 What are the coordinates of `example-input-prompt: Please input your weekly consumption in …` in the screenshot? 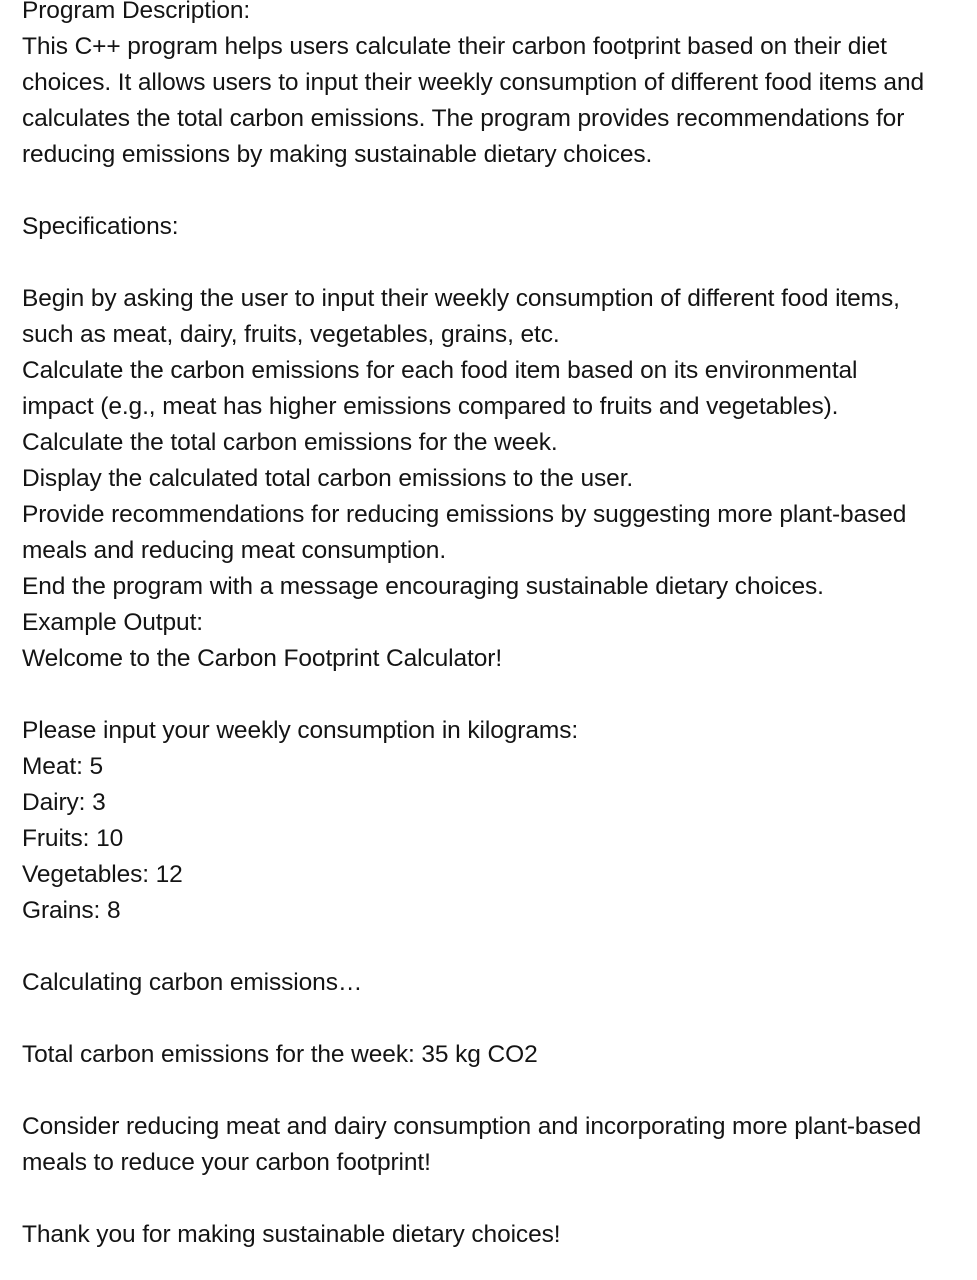 It's located at (300, 730).